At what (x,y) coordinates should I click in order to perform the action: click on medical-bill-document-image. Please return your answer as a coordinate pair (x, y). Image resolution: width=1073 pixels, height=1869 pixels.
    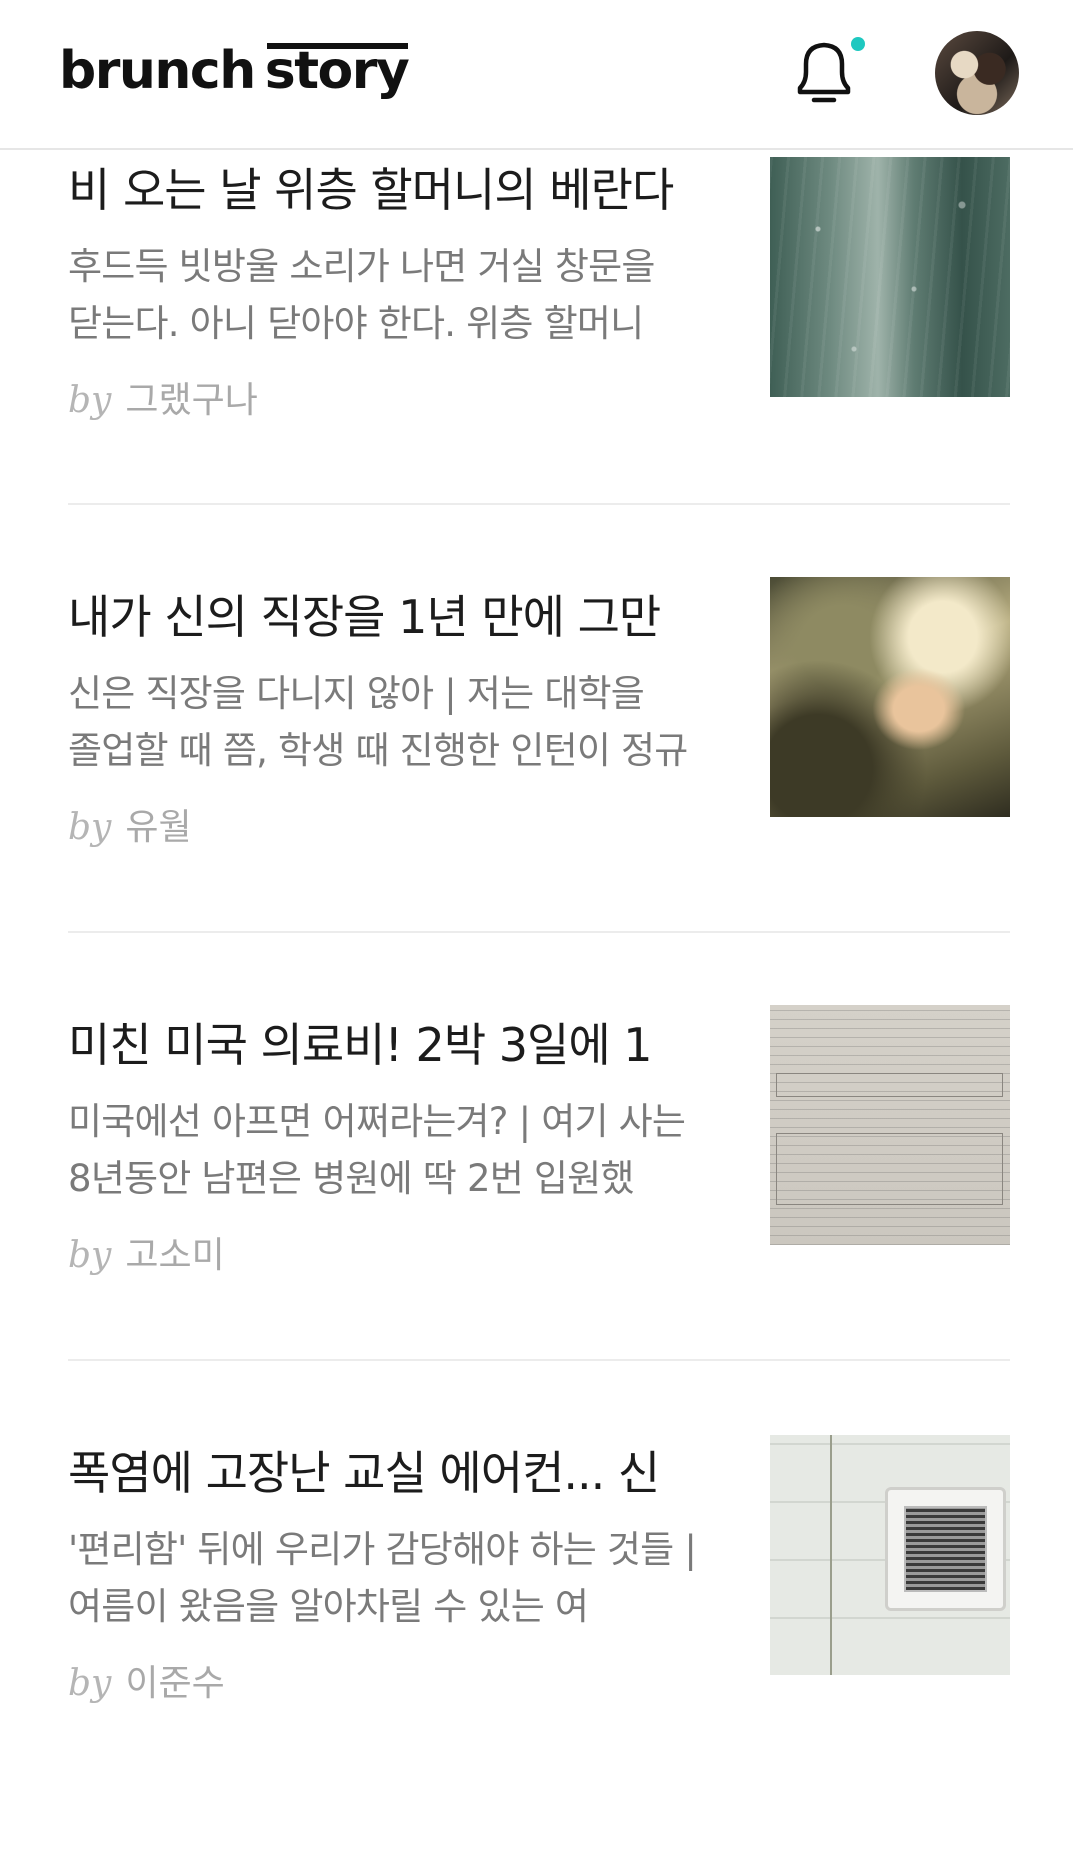
    Looking at the image, I should click on (890, 1125).